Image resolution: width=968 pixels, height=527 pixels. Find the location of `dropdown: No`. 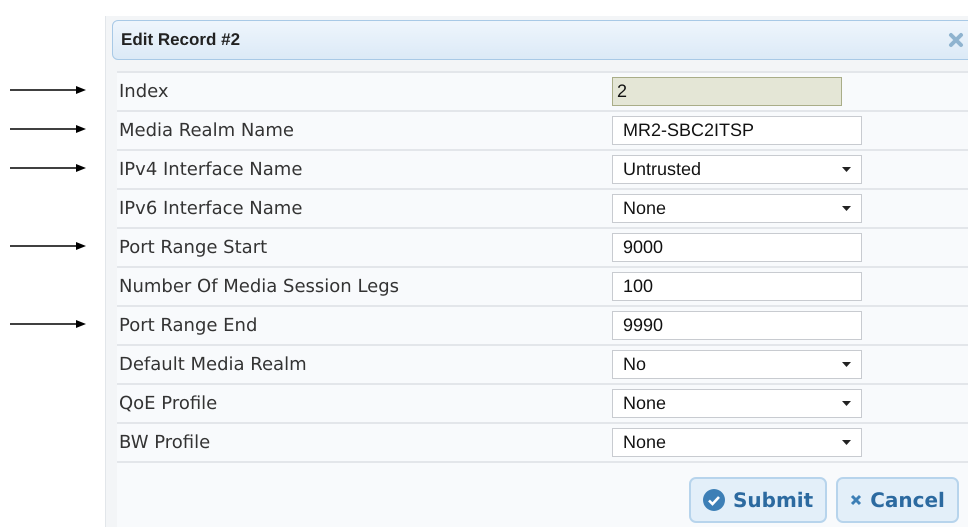

dropdown: No is located at coordinates (737, 364).